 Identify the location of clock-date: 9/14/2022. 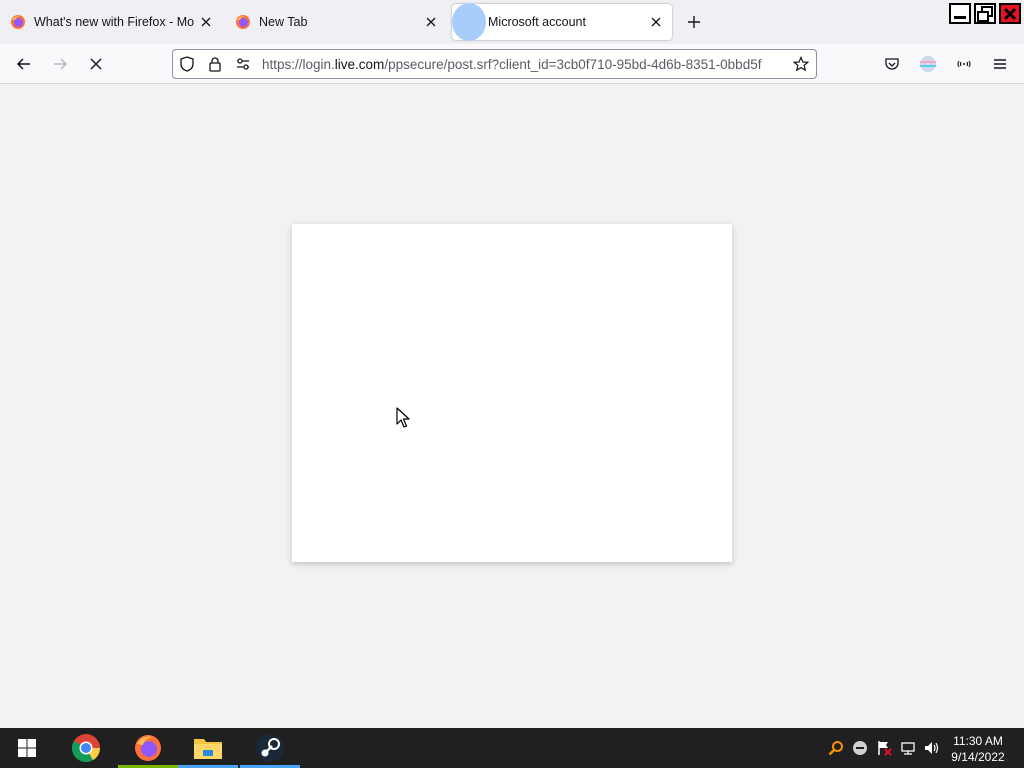
(978, 757).